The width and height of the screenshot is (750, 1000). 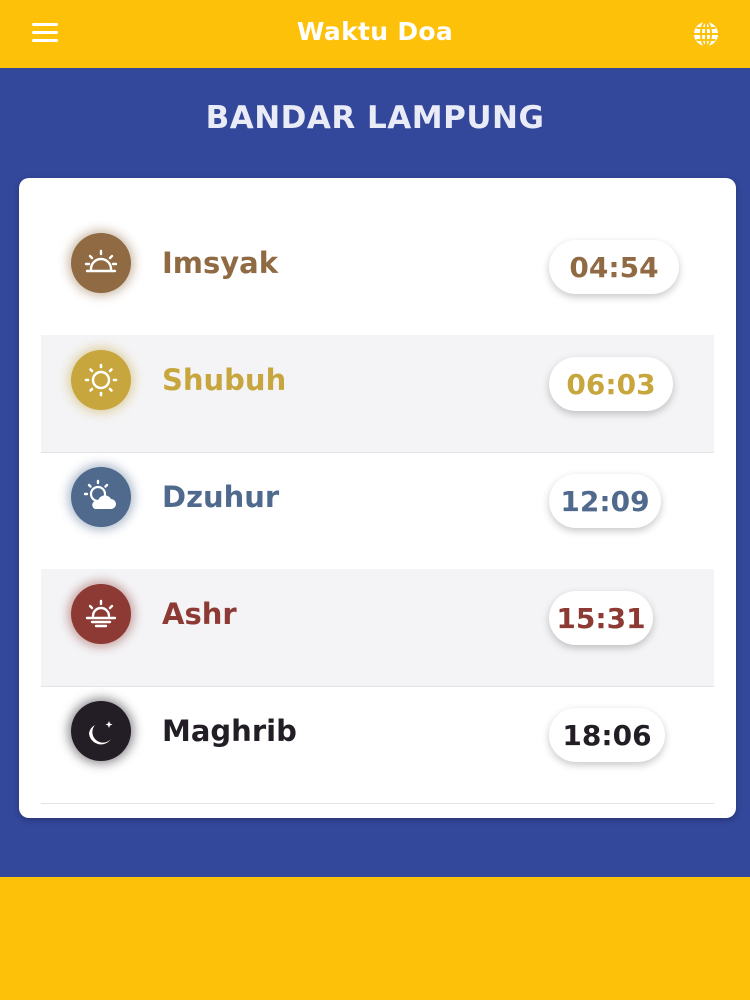 What do you see at coordinates (377, 745) in the screenshot?
I see `prayer-row-maghrib: Maghrib 18:06` at bounding box center [377, 745].